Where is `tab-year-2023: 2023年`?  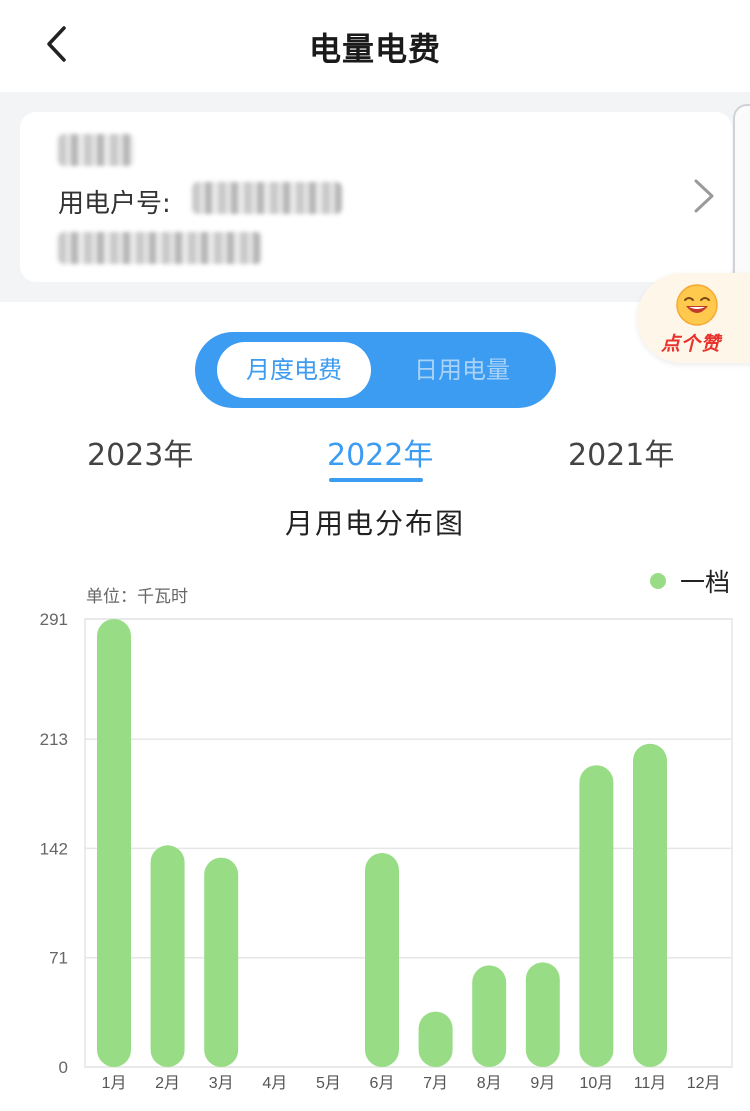 tab-year-2023: 2023年 is located at coordinates (140, 452).